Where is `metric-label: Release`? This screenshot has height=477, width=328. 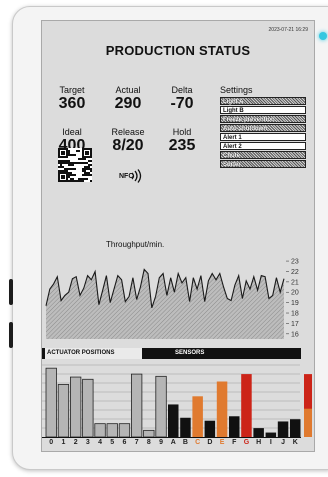
metric-label: Release is located at coordinates (128, 132).